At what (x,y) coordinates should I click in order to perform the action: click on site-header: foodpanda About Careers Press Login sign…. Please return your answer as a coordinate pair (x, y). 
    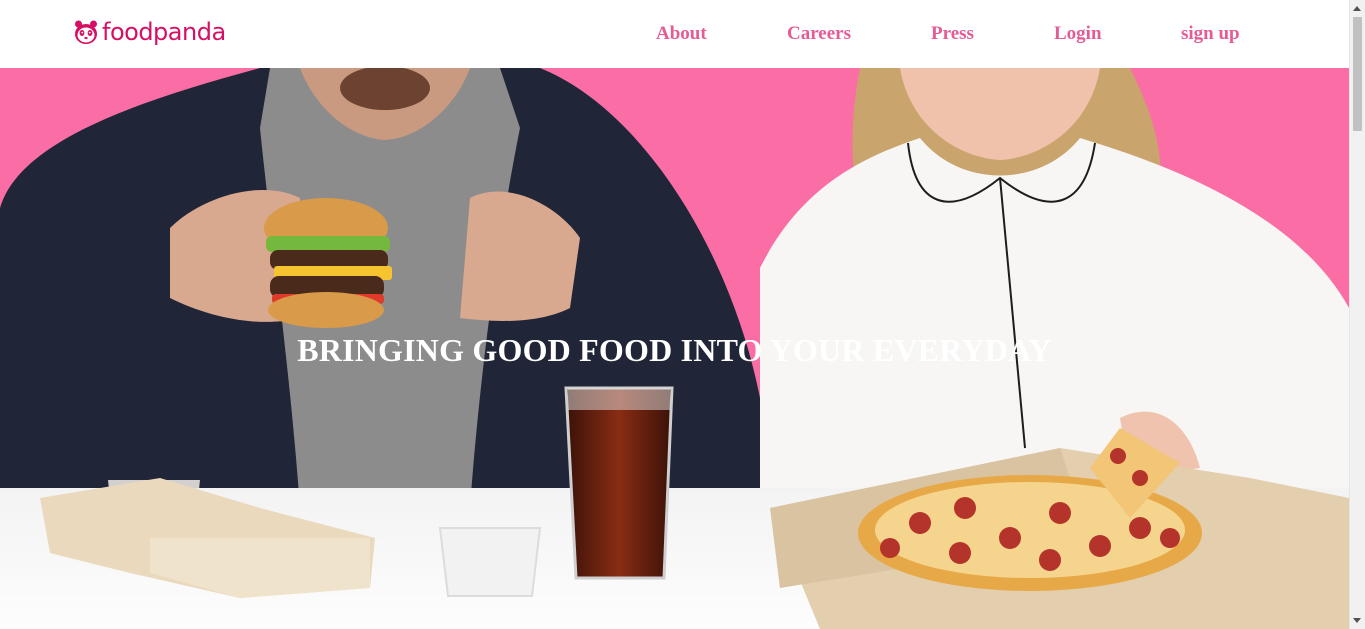
    Looking at the image, I should click on (674, 34).